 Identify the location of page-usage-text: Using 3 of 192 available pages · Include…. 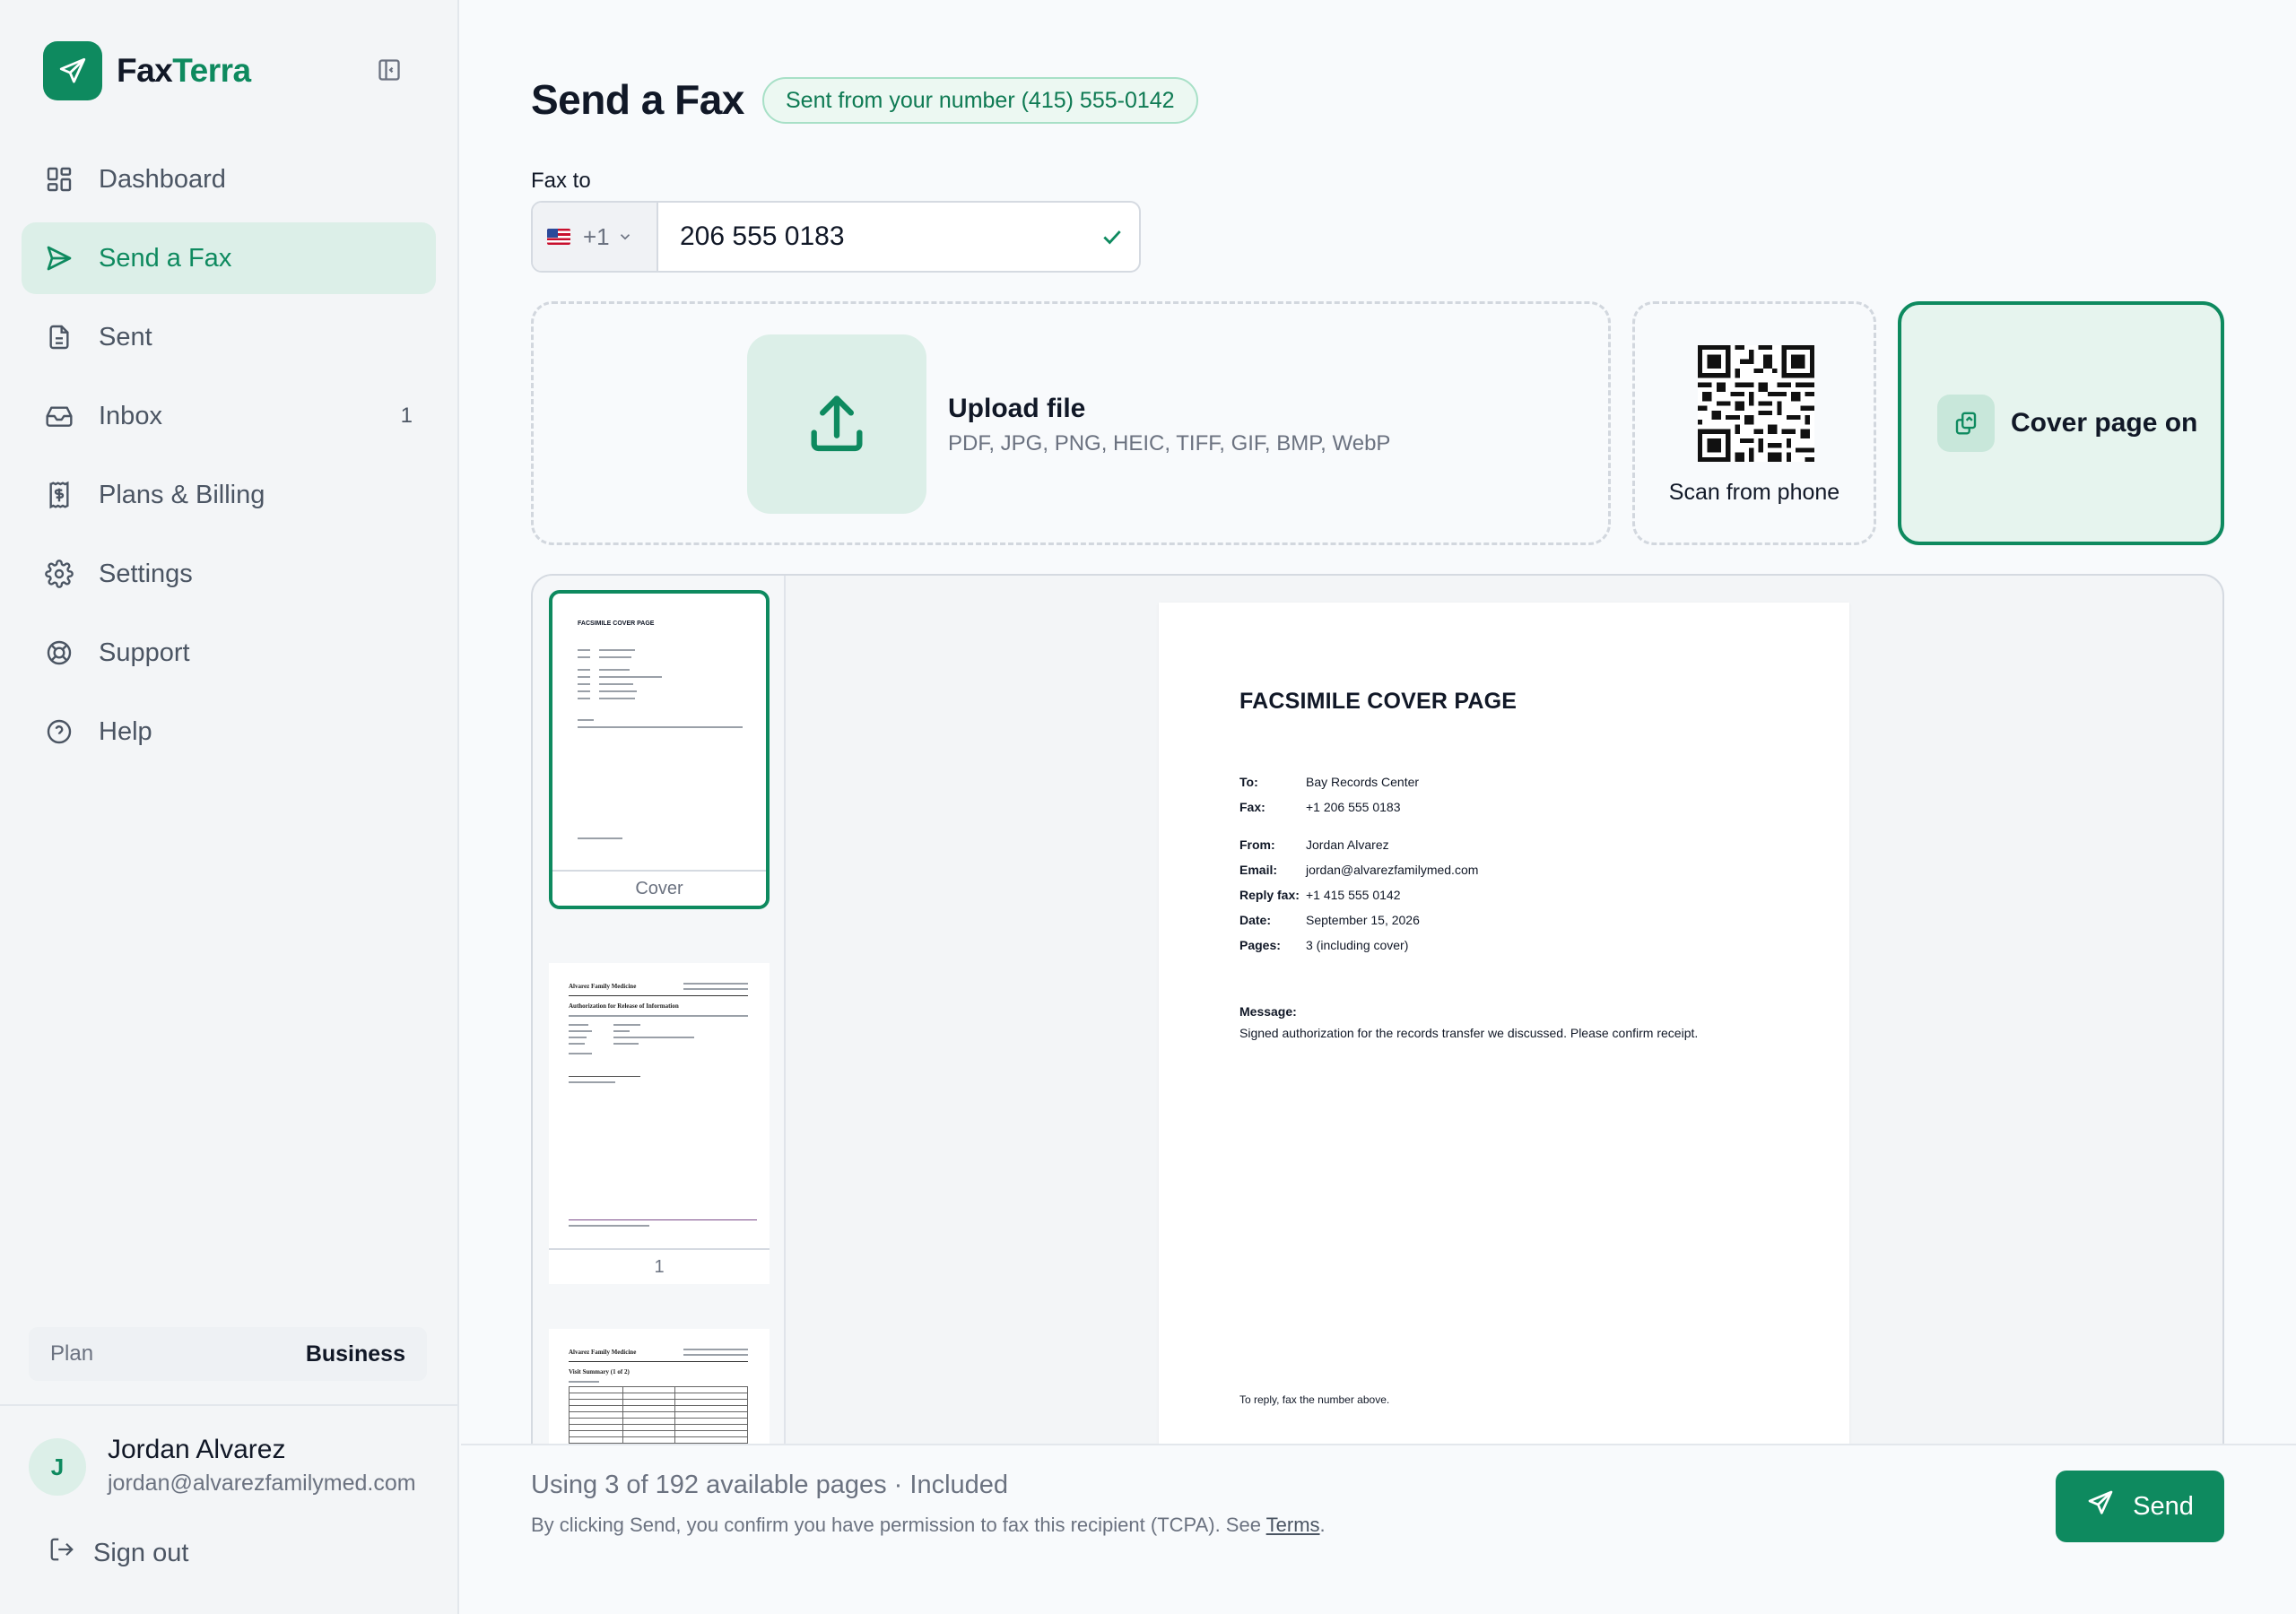
(770, 1485).